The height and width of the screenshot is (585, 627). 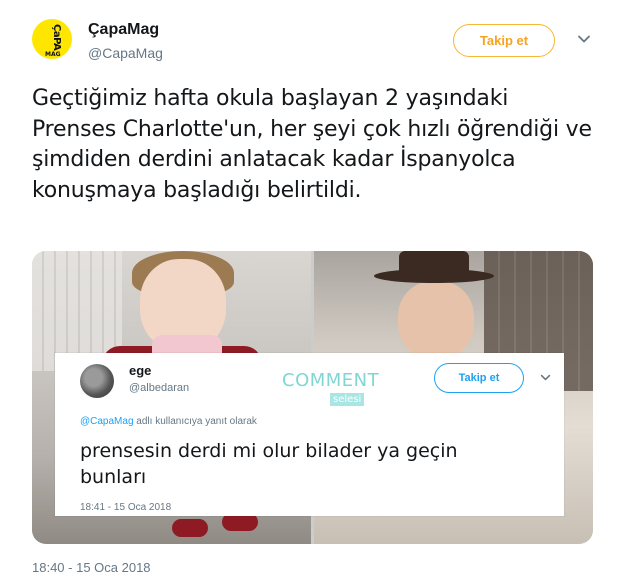 What do you see at coordinates (434, 262) in the screenshot?
I see `hat-top` at bounding box center [434, 262].